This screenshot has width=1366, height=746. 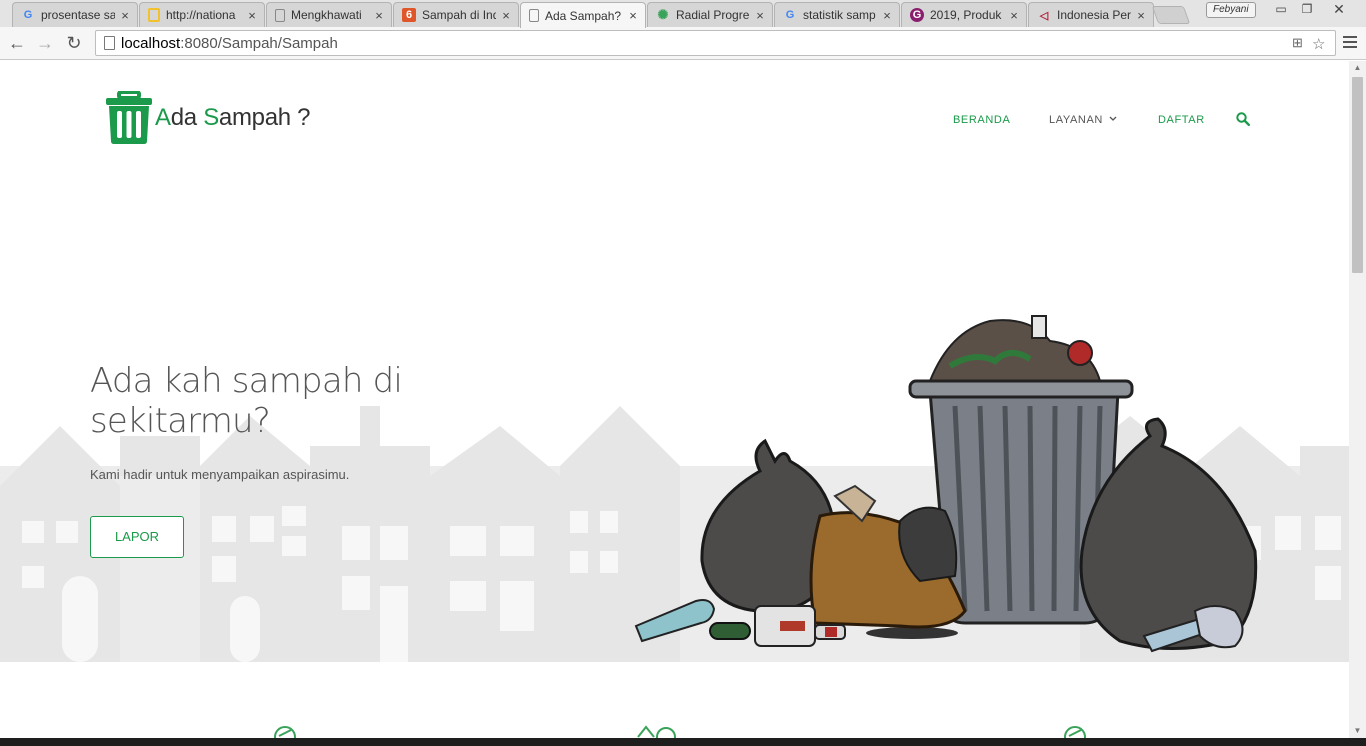 What do you see at coordinates (78, 15) in the screenshot?
I see `tab-title: prosentase sa` at bounding box center [78, 15].